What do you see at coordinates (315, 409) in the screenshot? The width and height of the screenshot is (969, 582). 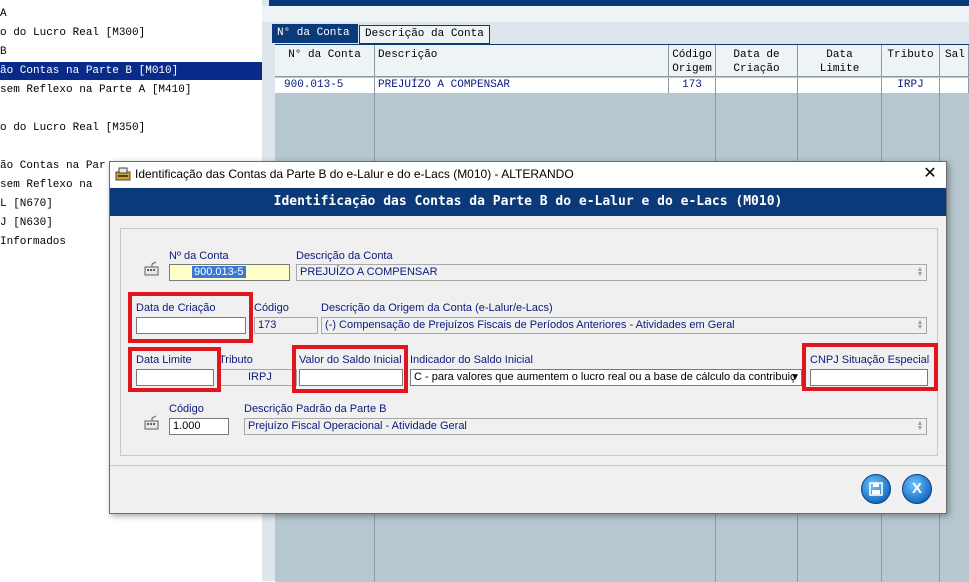 I see `descricao-padrao-label: Descrição Padrão da Parte B` at bounding box center [315, 409].